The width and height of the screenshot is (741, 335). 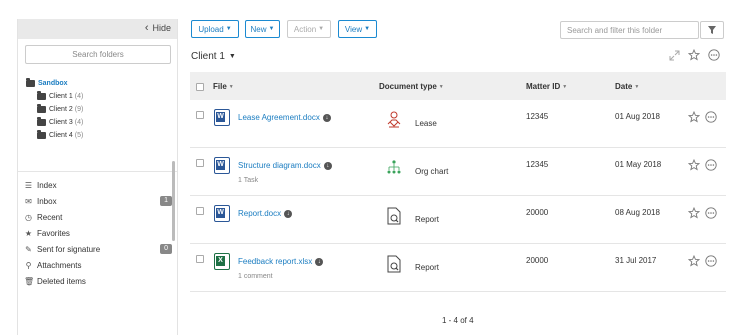 What do you see at coordinates (50, 217) in the screenshot?
I see `nav-item-label: Recent` at bounding box center [50, 217].